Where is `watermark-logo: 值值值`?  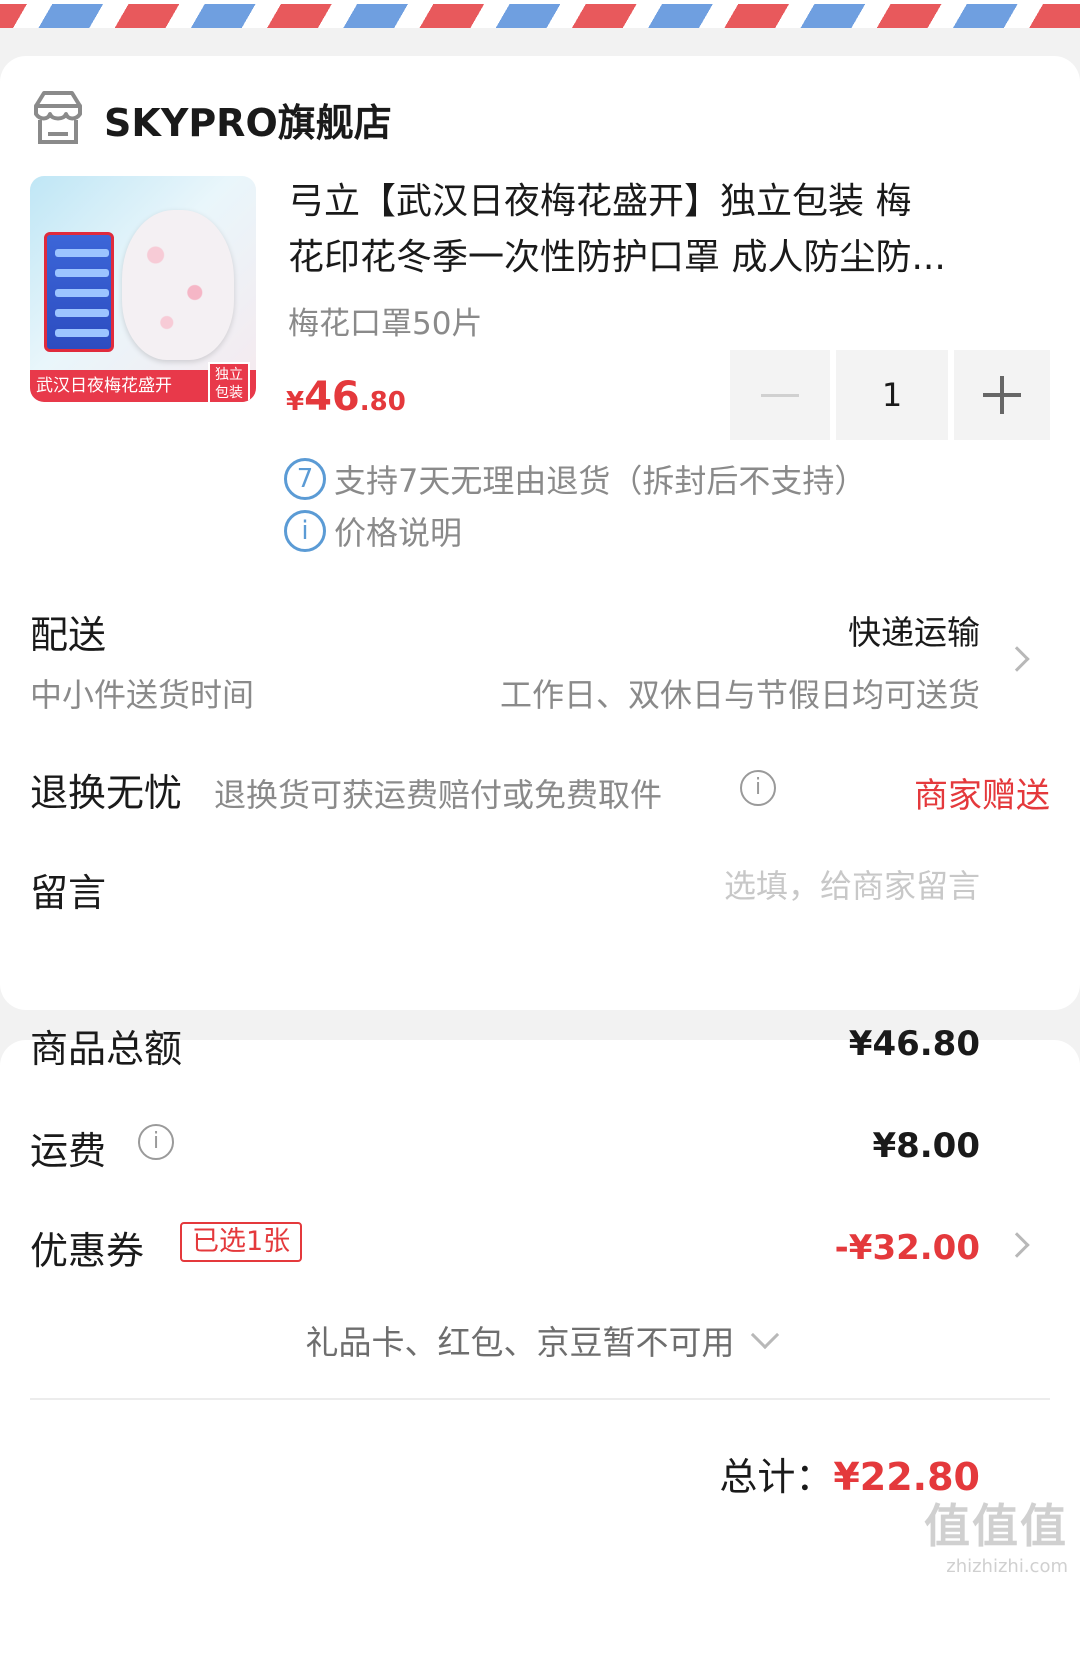 watermark-logo: 值值值 is located at coordinates (996, 1526).